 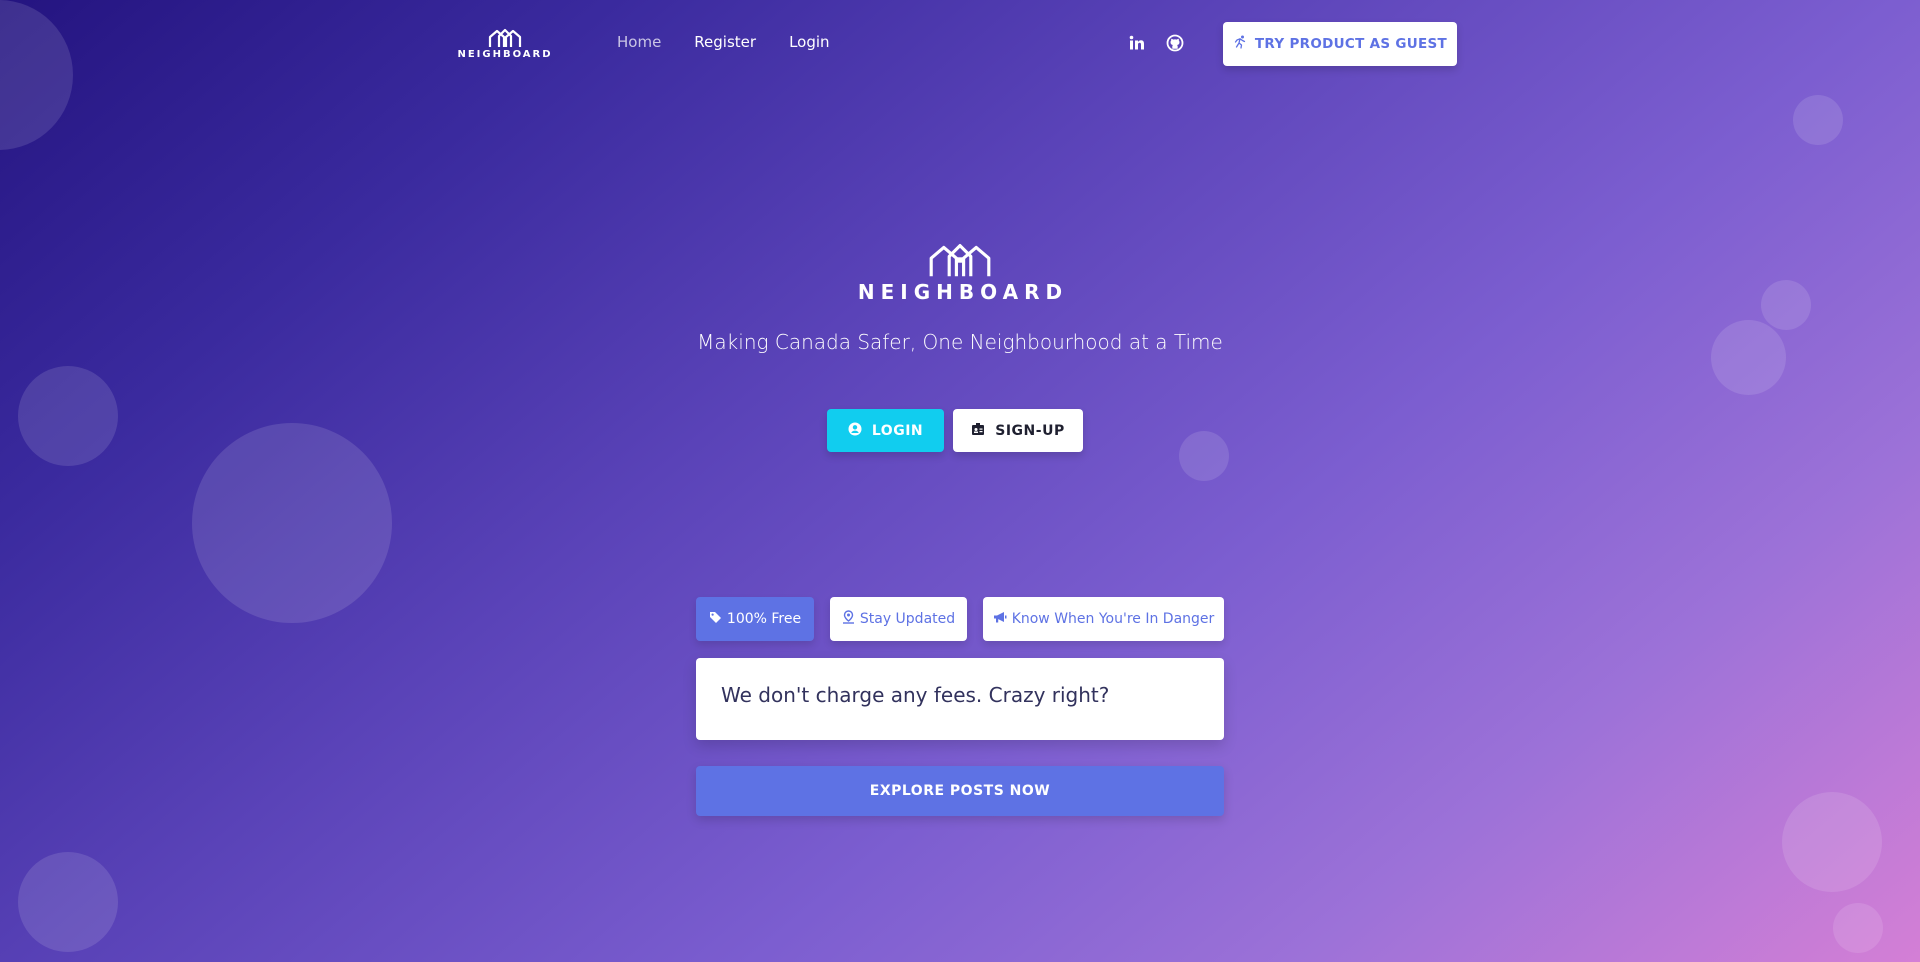 I want to click on signup-button-label: SIGN-UP, so click(x=1030, y=430).